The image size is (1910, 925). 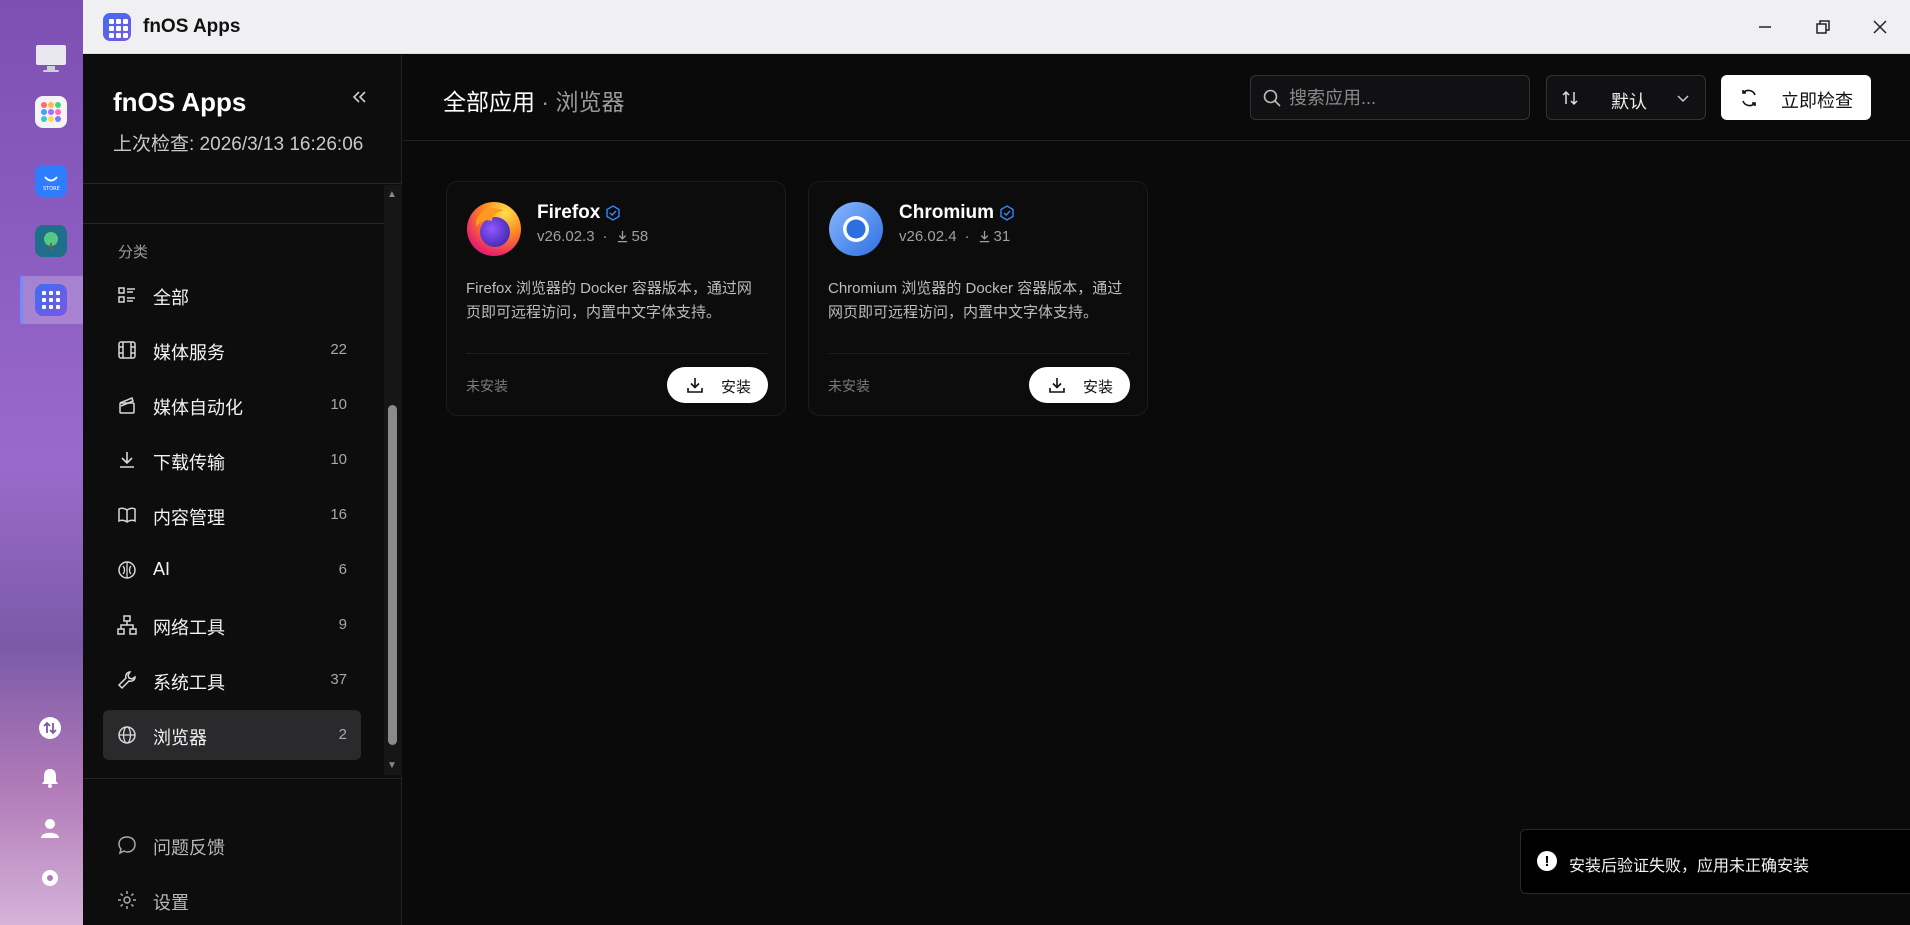 I want to click on transfer-icon, so click(x=50, y=728).